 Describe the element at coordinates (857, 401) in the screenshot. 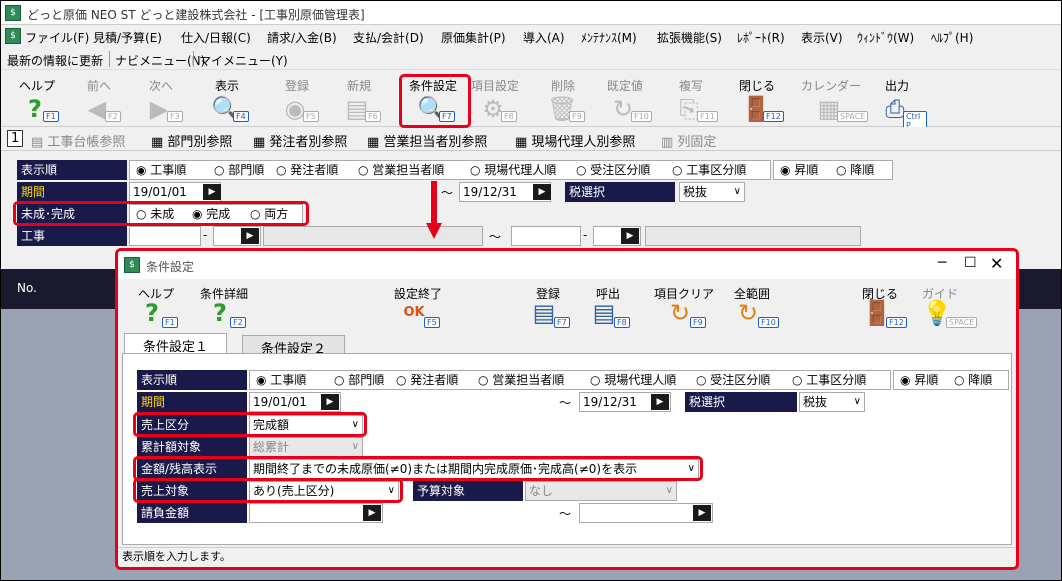

I see `chevron-down-icon: ∨` at that location.